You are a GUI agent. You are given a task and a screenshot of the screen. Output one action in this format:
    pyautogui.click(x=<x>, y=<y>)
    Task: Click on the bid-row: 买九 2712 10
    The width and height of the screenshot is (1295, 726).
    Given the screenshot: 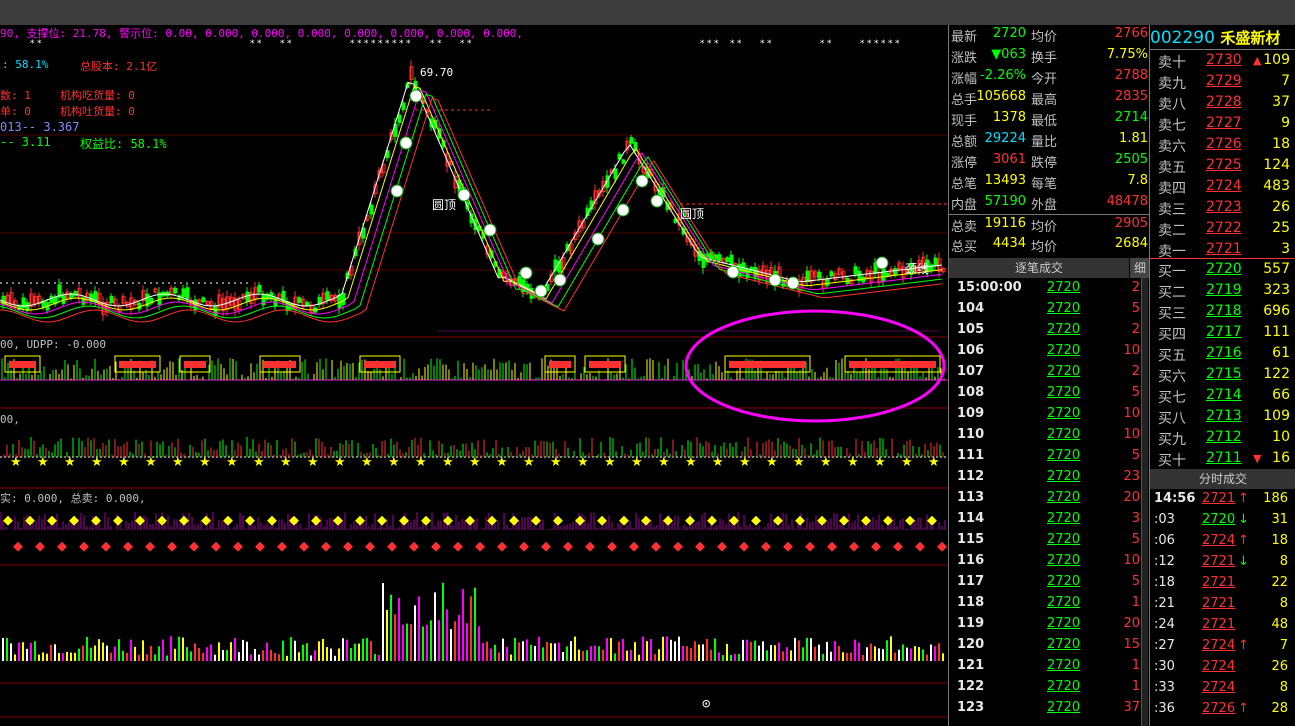 What is the action you would take?
    pyautogui.click(x=1222, y=438)
    